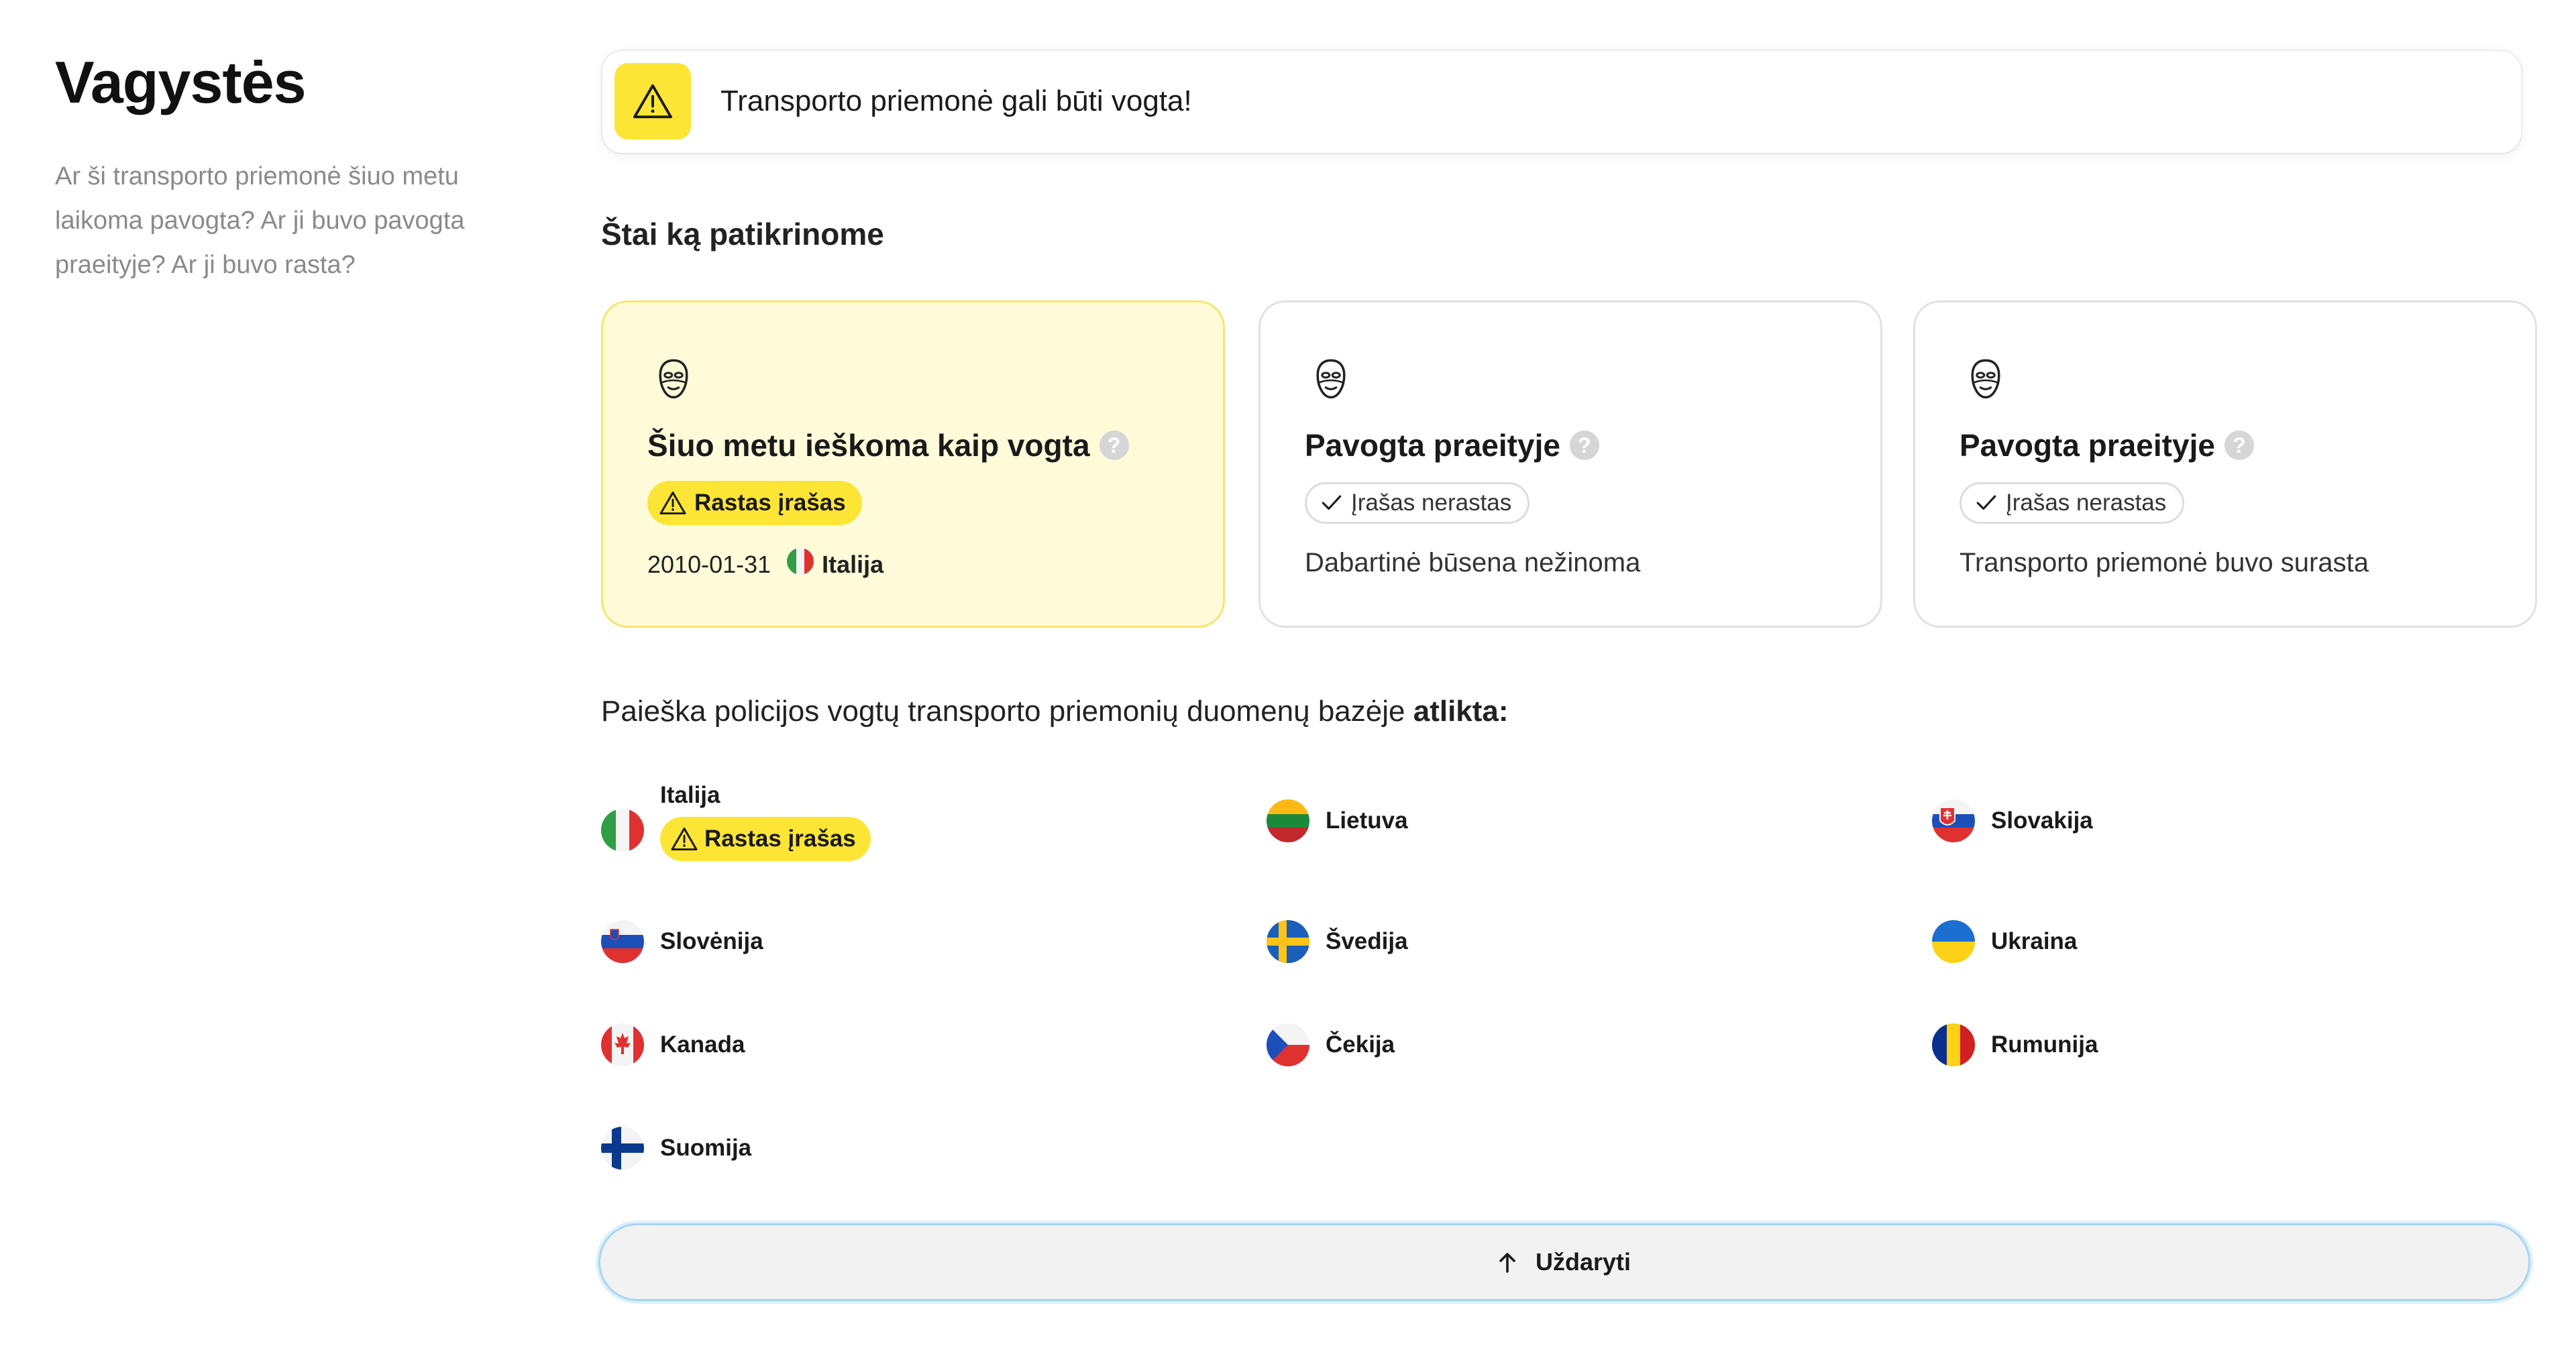 This screenshot has height=1348, width=2576. I want to click on record-country: Italija, so click(853, 564).